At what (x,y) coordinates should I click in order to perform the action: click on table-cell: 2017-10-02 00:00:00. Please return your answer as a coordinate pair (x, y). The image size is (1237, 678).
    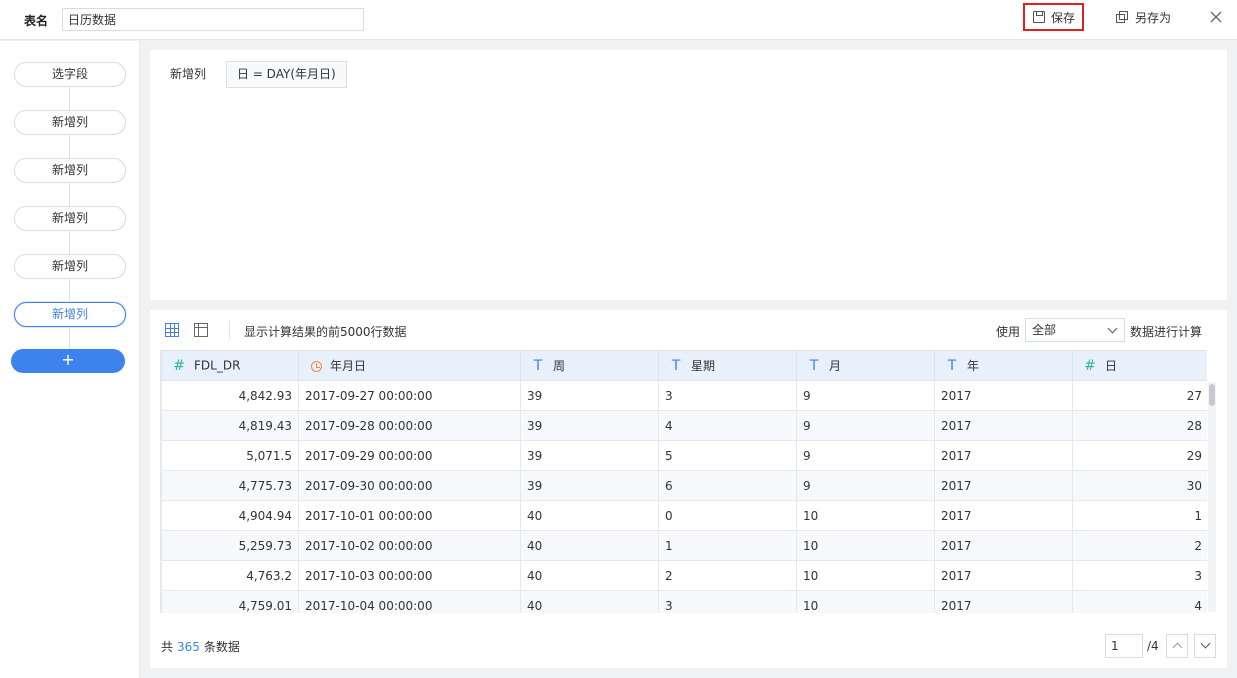
    Looking at the image, I should click on (409, 545).